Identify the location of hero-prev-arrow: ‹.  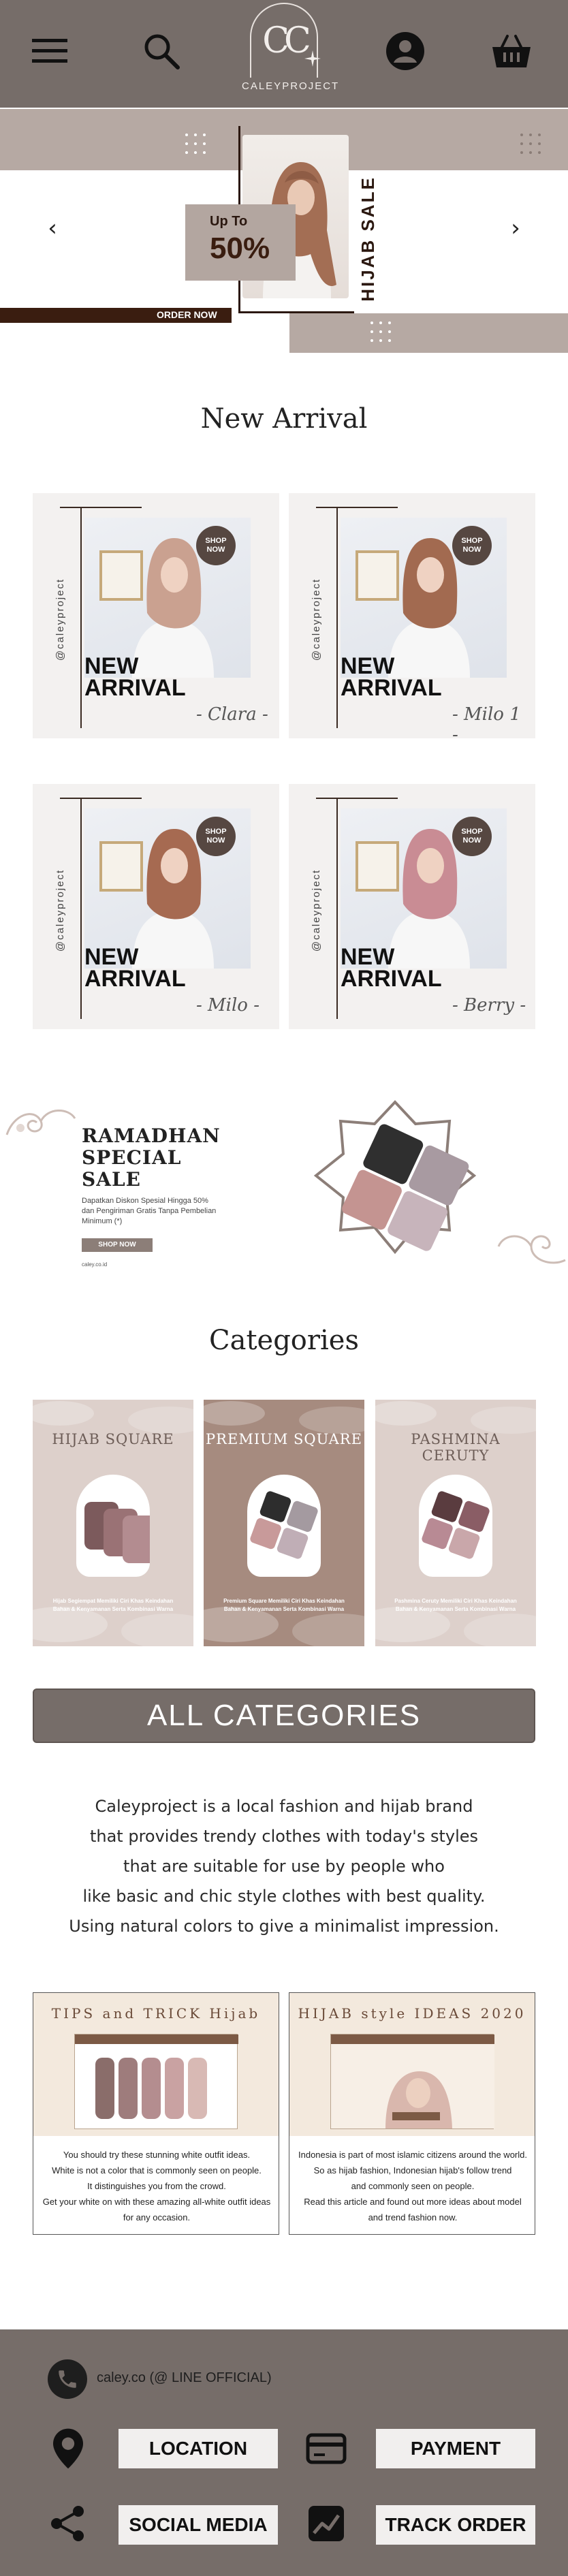
(52, 228).